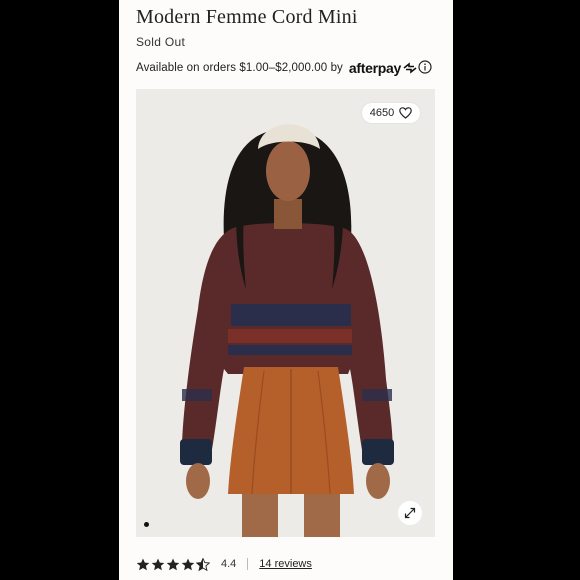 The image size is (580, 580). What do you see at coordinates (146, 524) in the screenshot?
I see `carousel-dot` at bounding box center [146, 524].